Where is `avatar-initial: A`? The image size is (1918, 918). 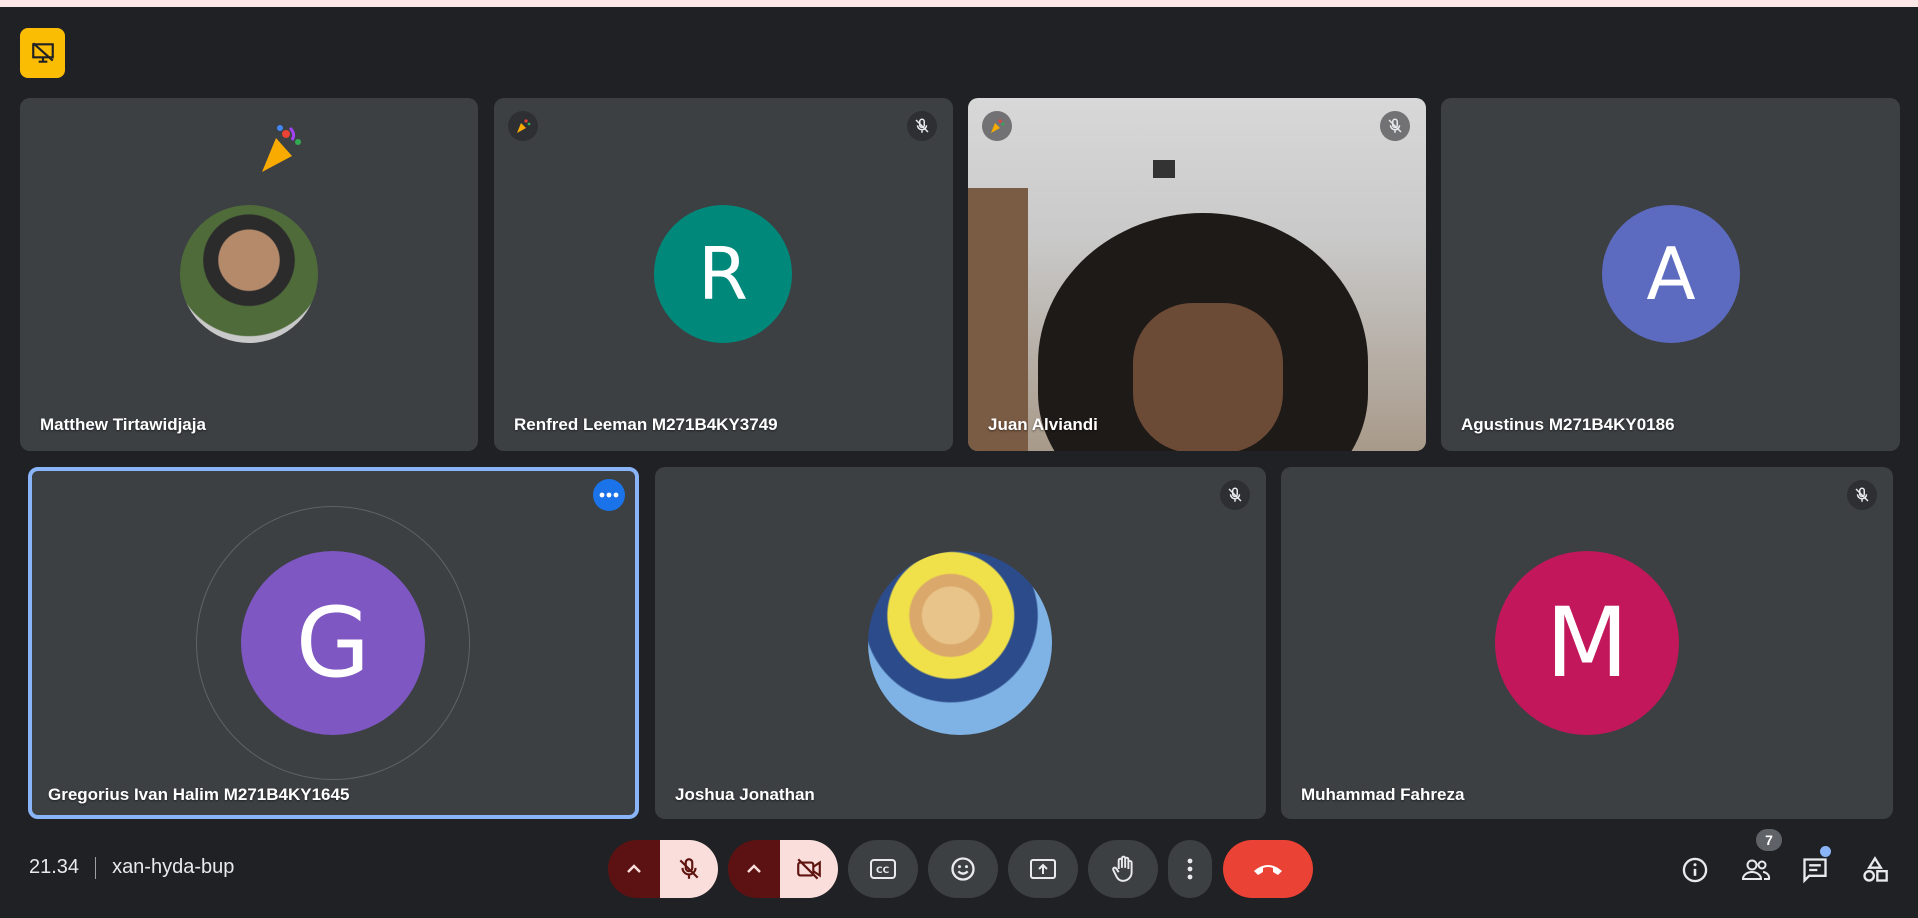
avatar-initial: A is located at coordinates (1671, 274).